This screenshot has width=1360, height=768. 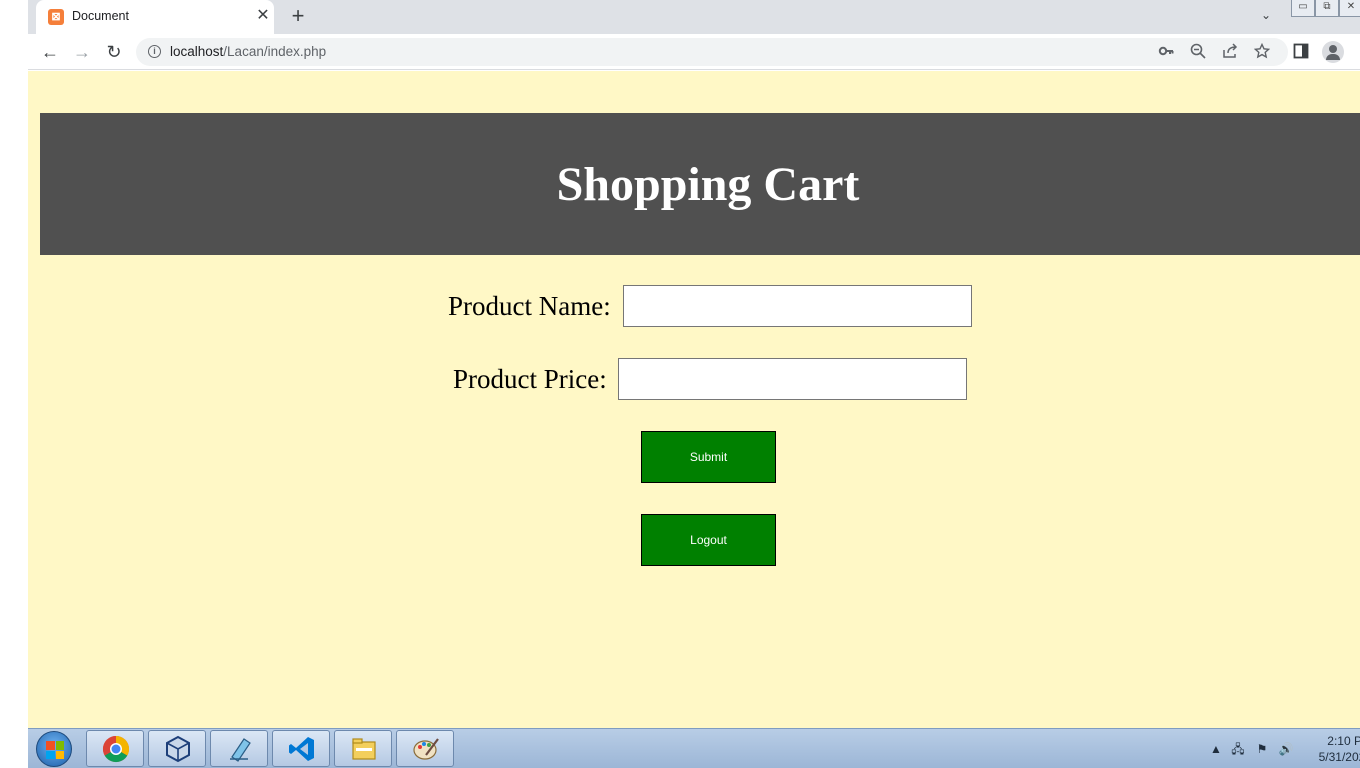 I want to click on taskbar-vscode, so click(x=301, y=748).